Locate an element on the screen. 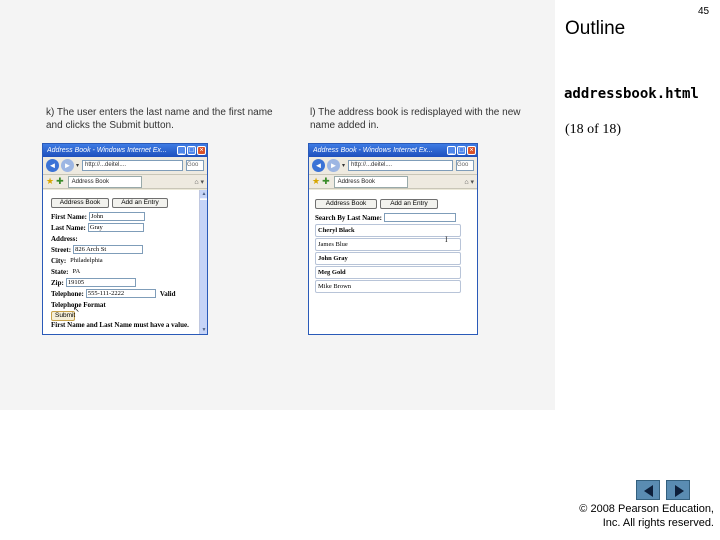 The width and height of the screenshot is (720, 540). submit-button: Submit is located at coordinates (63, 315).